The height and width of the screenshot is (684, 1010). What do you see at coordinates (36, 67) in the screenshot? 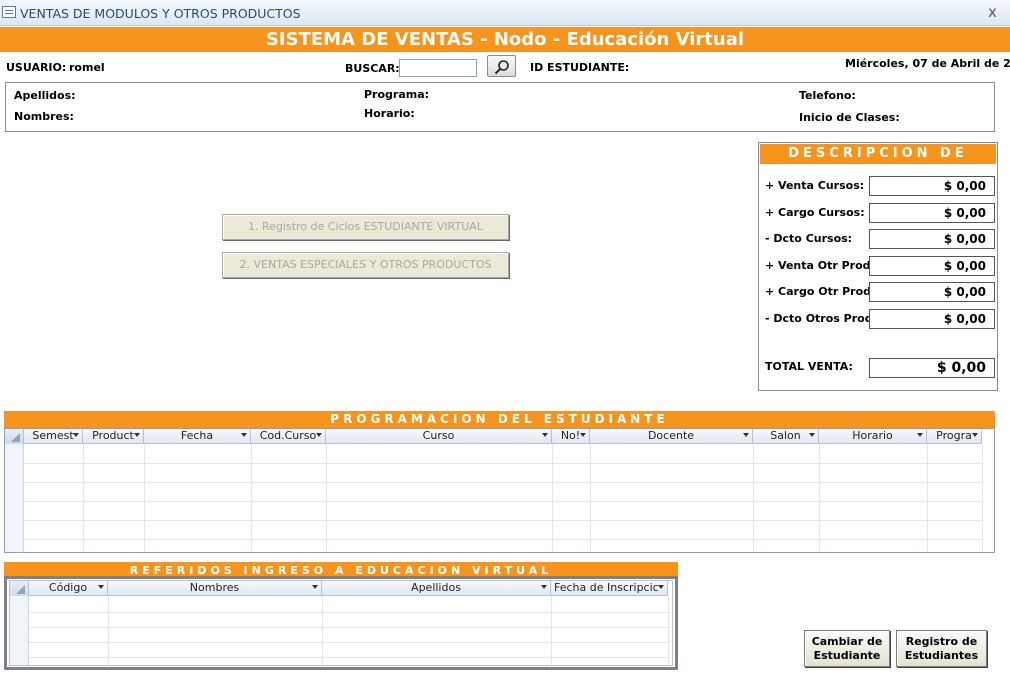
I see `usuario-label: USUARIO:` at bounding box center [36, 67].